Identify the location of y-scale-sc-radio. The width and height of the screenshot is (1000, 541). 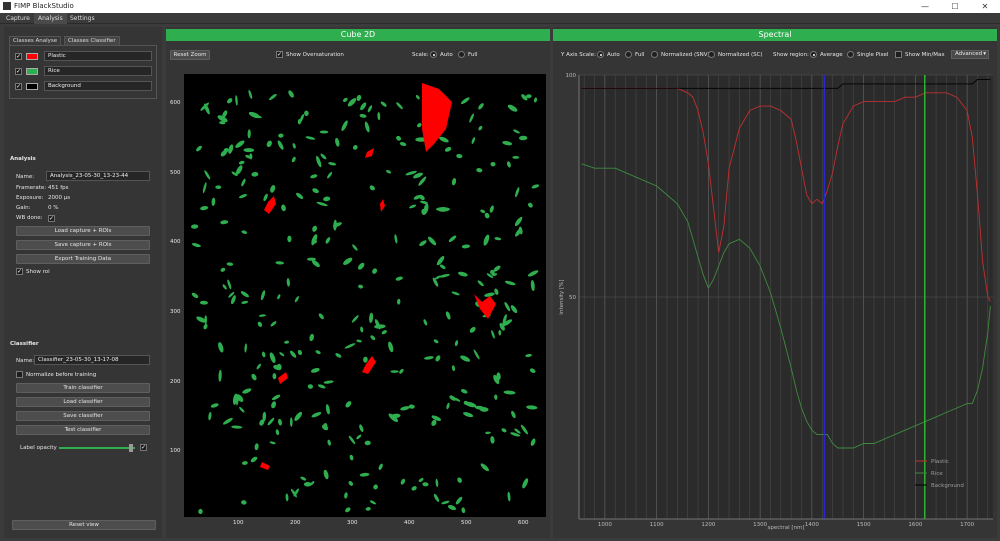
(711, 54).